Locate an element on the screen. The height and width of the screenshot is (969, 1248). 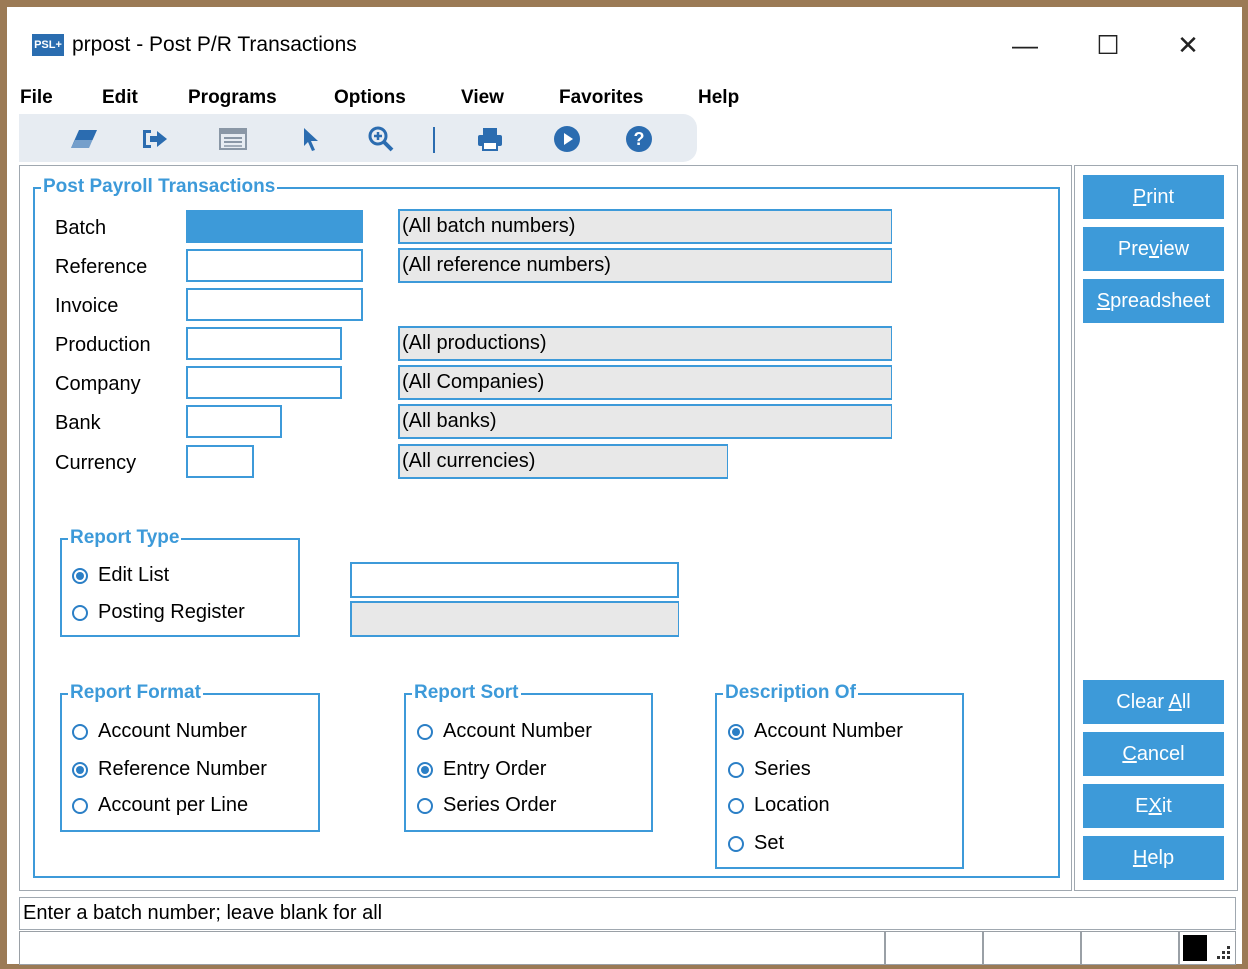
invoice-label: Invoice is located at coordinates (87, 306).